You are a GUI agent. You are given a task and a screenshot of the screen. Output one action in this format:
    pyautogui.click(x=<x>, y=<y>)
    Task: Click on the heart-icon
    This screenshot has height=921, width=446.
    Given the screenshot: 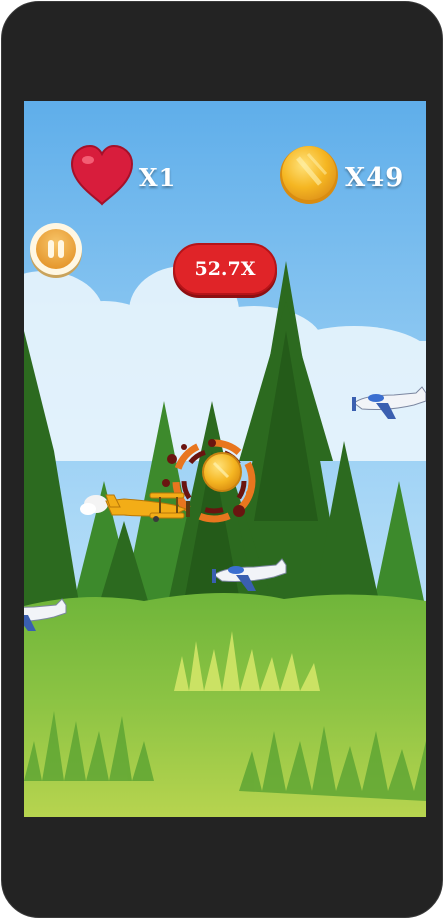 What is the action you would take?
    pyautogui.click(x=102, y=175)
    